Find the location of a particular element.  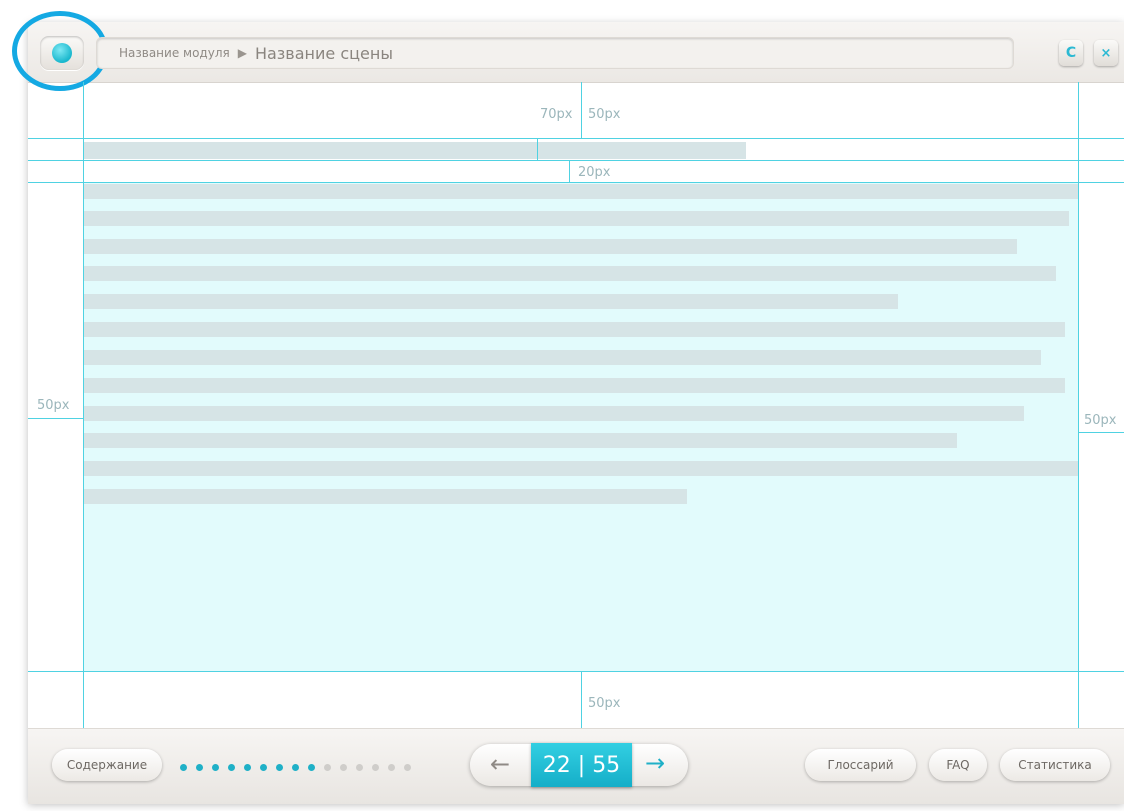

refresh-button: C is located at coordinates (1071, 53).